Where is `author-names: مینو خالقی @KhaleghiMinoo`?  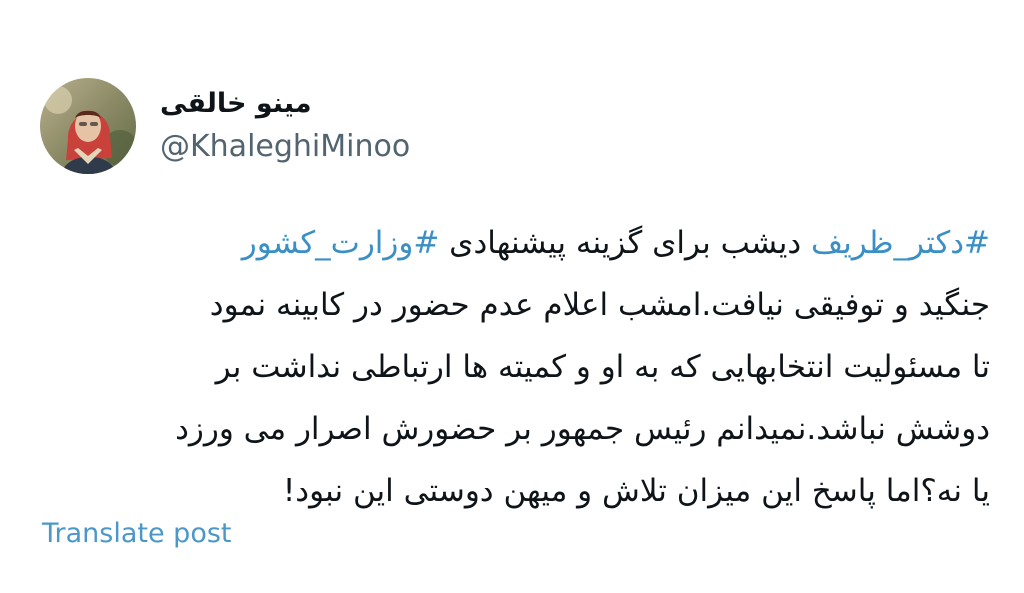
author-names: مینو خالقی @KhaleghiMinoo is located at coordinates (285, 126).